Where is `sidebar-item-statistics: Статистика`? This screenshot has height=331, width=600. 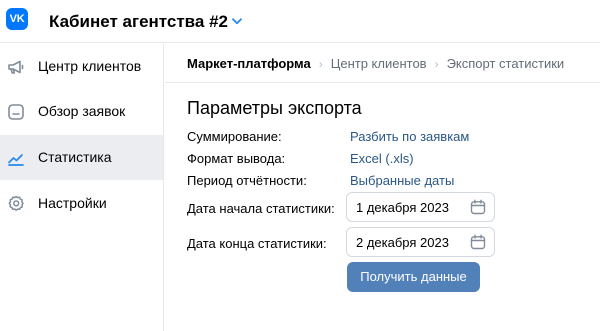
sidebar-item-statistics: Статистика is located at coordinates (81, 157).